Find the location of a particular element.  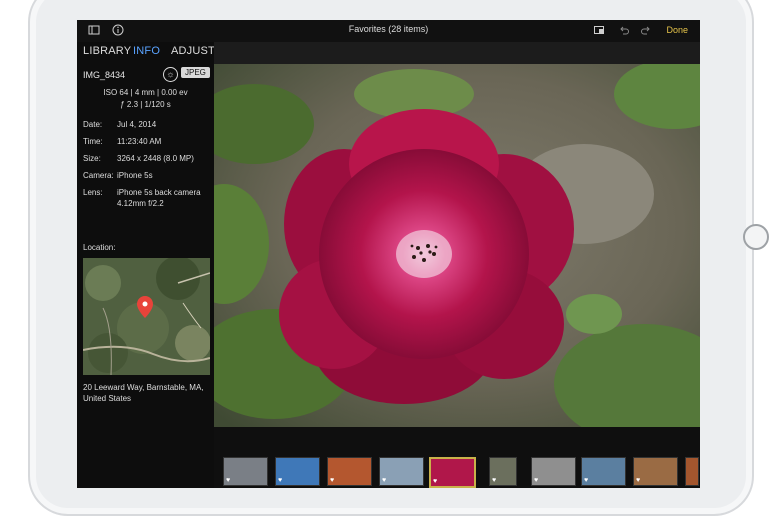

detail-value: Jul 4, 2014 is located at coordinates (137, 124).